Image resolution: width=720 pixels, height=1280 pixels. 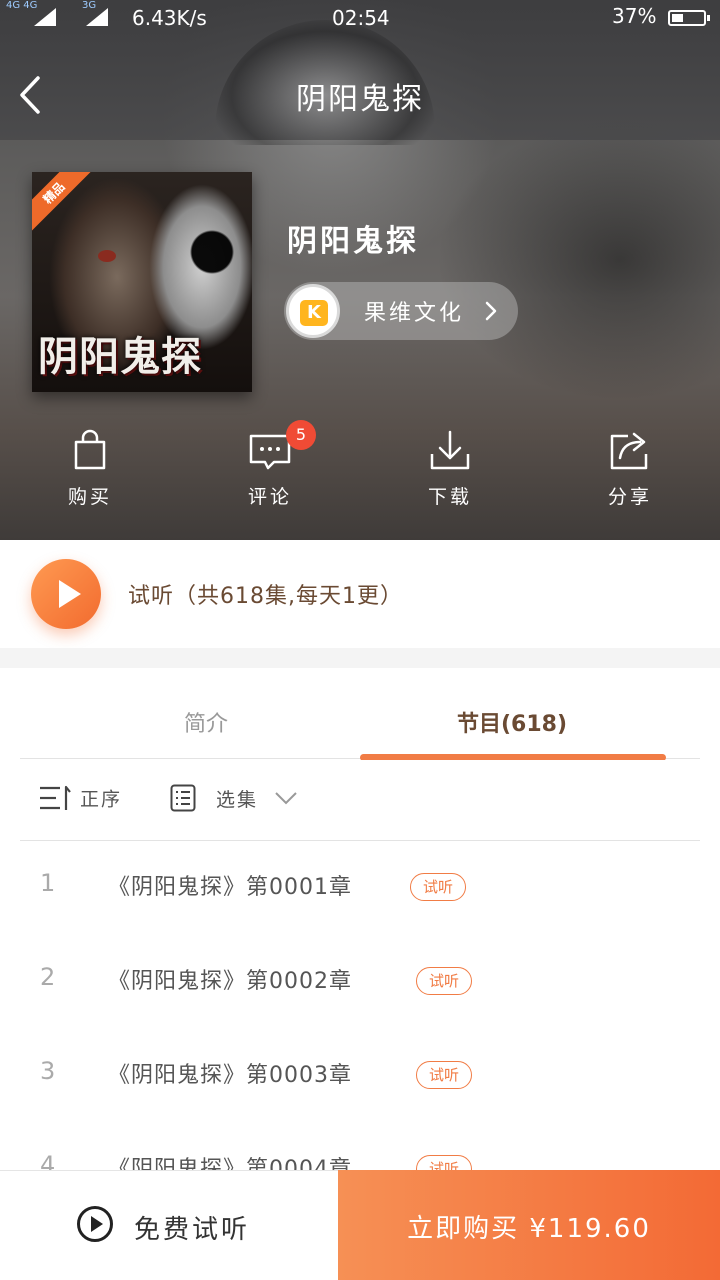 What do you see at coordinates (237, 799) in the screenshot?
I see `select-episodes-label: 选集` at bounding box center [237, 799].